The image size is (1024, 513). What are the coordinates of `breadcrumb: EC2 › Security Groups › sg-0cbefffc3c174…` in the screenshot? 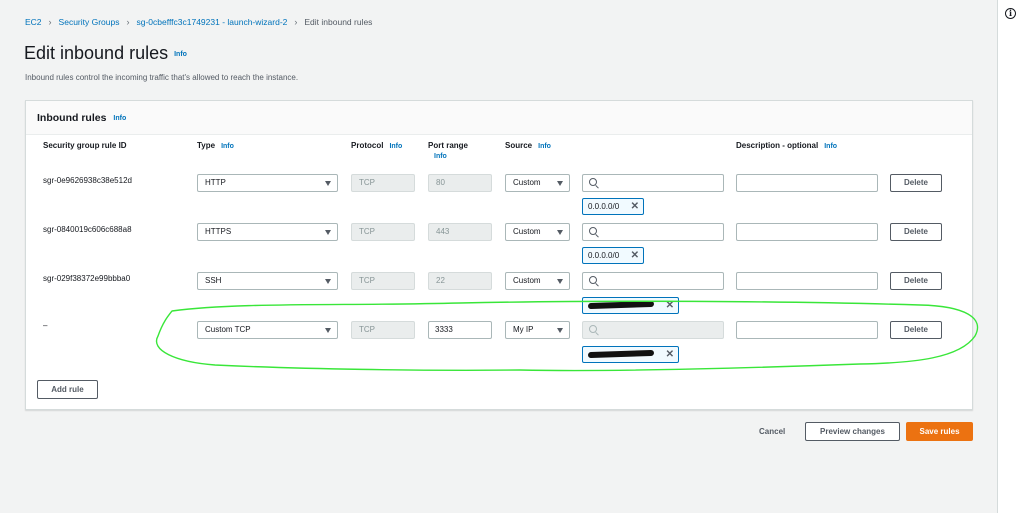 It's located at (198, 22).